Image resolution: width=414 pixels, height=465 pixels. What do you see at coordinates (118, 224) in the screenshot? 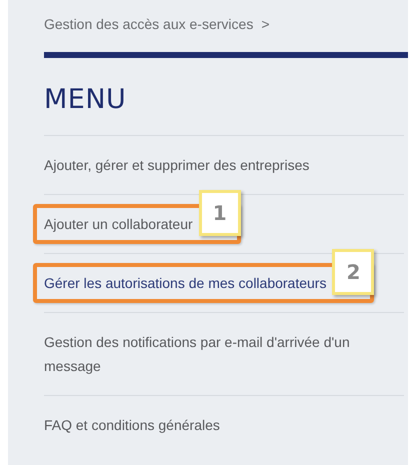
I see `menu-item: Ajouter un collaborateur` at bounding box center [118, 224].